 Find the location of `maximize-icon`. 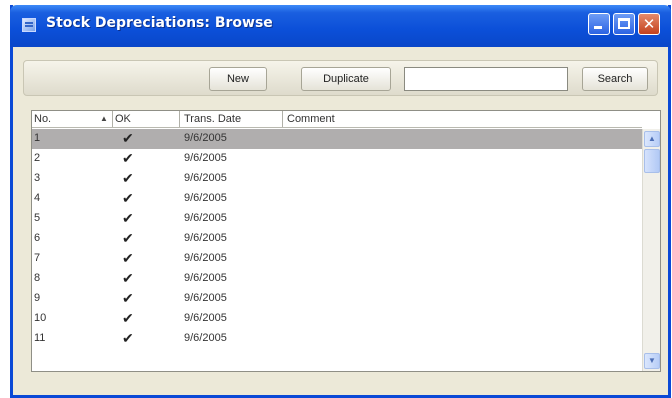

maximize-icon is located at coordinates (624, 23).